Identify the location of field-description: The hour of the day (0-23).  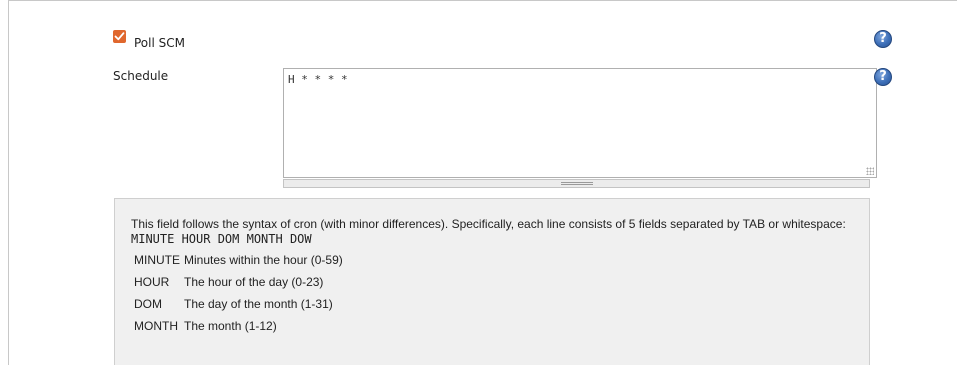
(254, 282).